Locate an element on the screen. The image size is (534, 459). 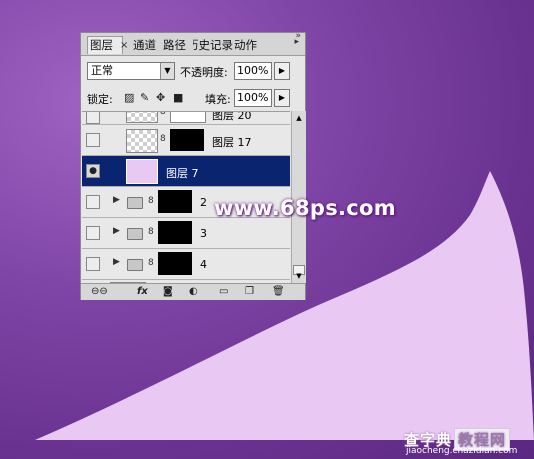
layer-name: 图层 7 is located at coordinates (182, 173).